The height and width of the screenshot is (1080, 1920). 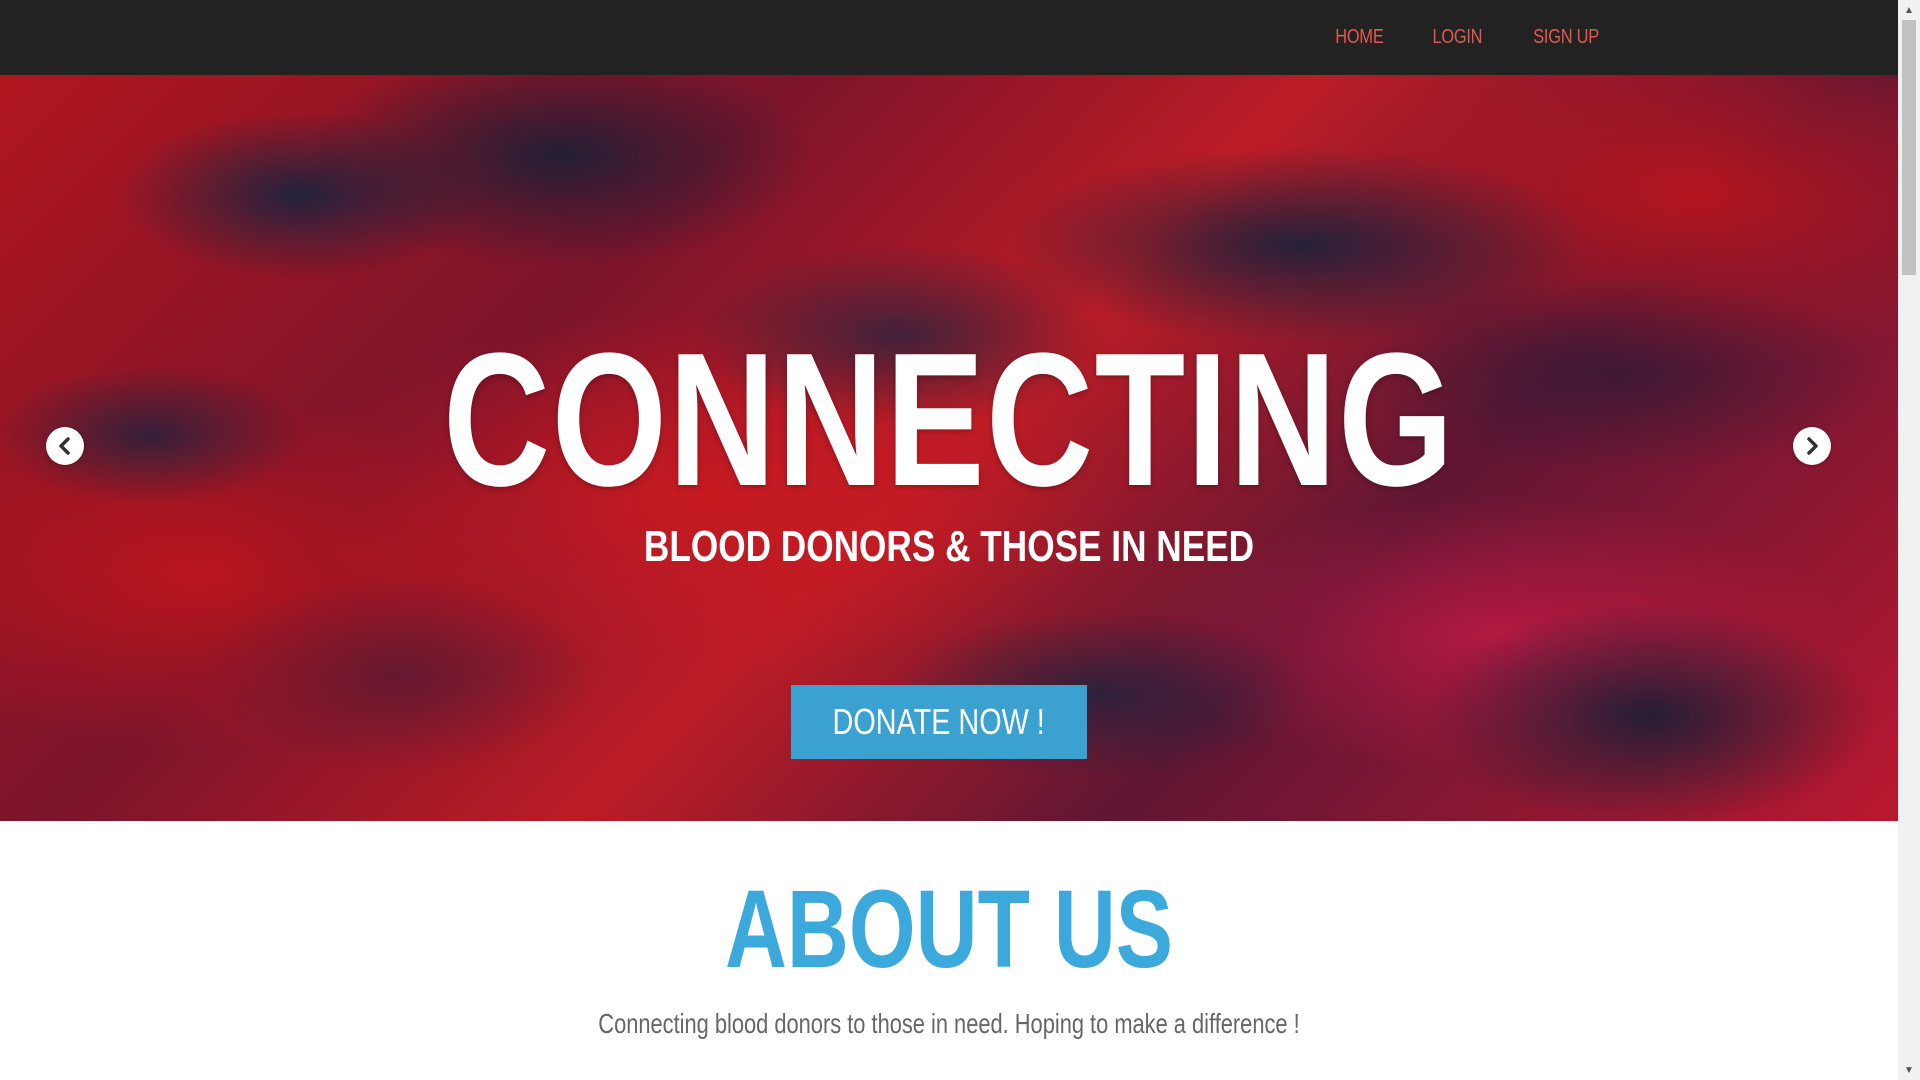 What do you see at coordinates (1360, 37) in the screenshot?
I see `nav-link-home: HOME` at bounding box center [1360, 37].